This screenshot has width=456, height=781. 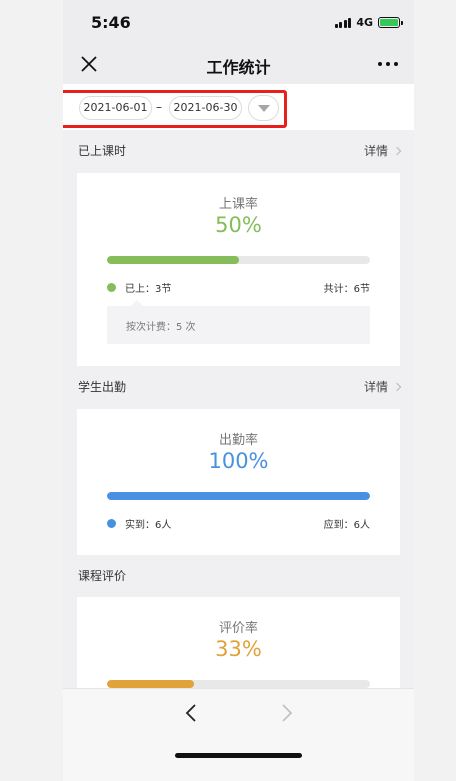 I want to click on card-label: 出勤率, so click(x=238, y=440).